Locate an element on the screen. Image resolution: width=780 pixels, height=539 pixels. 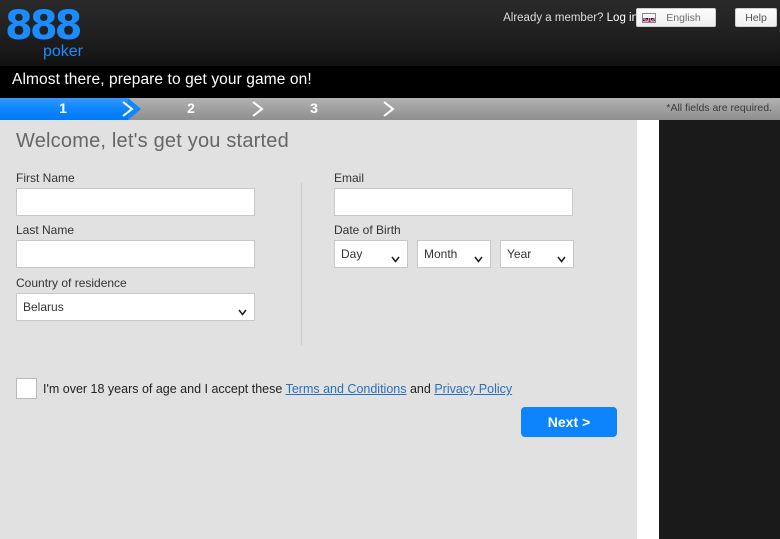
first-name-label: First Name is located at coordinates (45, 178).